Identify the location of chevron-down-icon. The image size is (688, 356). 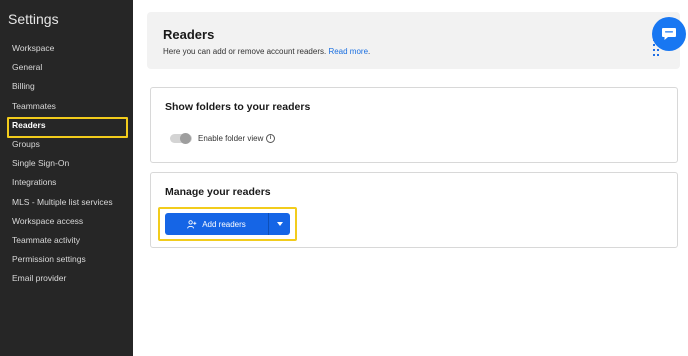
(279, 224).